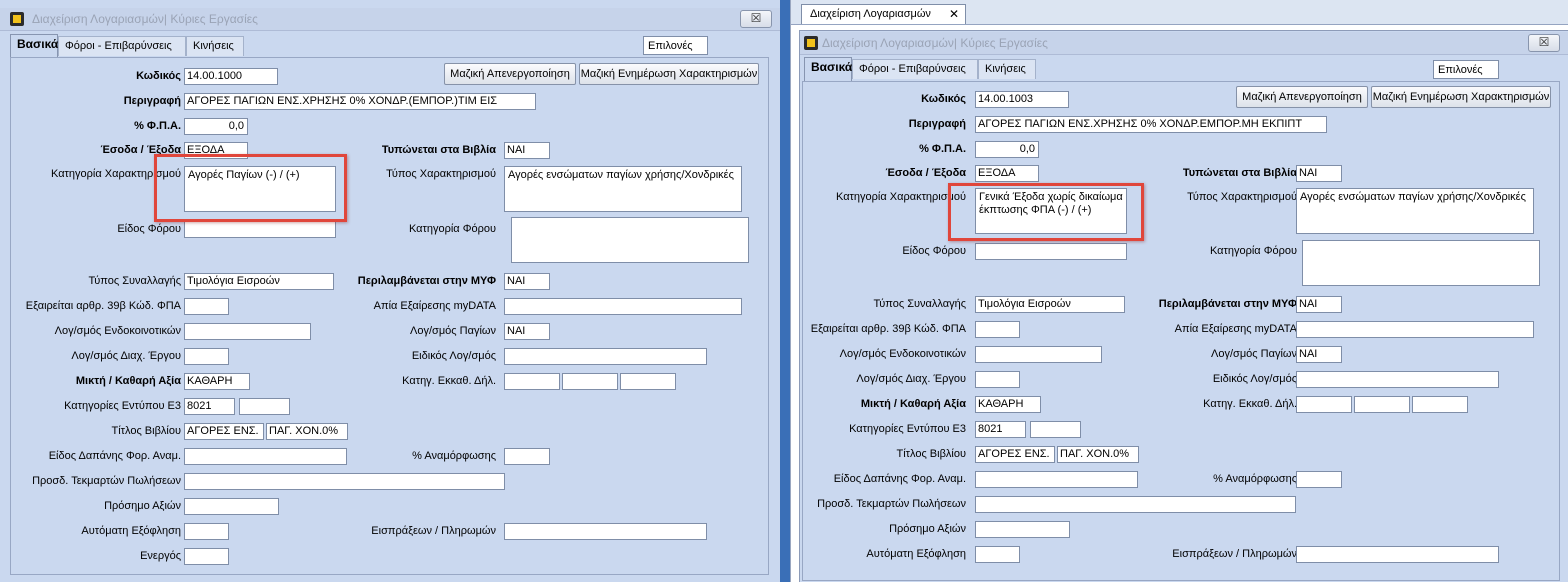 Image resolution: width=1568 pixels, height=582 pixels. Describe the element at coordinates (891, 504) in the screenshot. I see `sales-proofs-label: Προσδ. Τεκμαρτών Πωλήσεων` at that location.